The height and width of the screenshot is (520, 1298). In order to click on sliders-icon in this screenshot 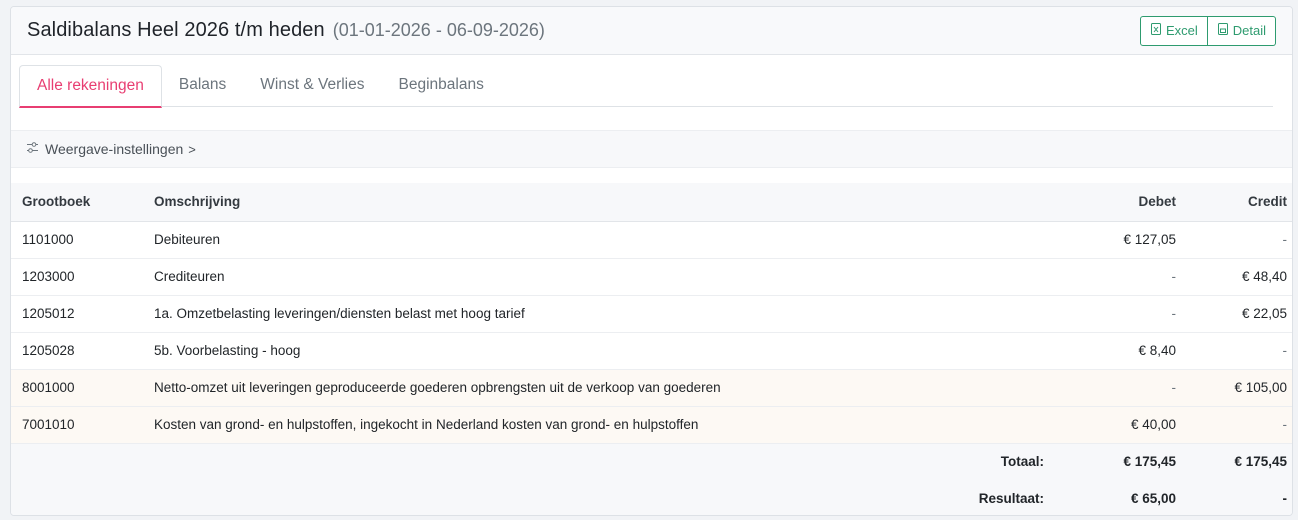, I will do `click(35, 149)`.